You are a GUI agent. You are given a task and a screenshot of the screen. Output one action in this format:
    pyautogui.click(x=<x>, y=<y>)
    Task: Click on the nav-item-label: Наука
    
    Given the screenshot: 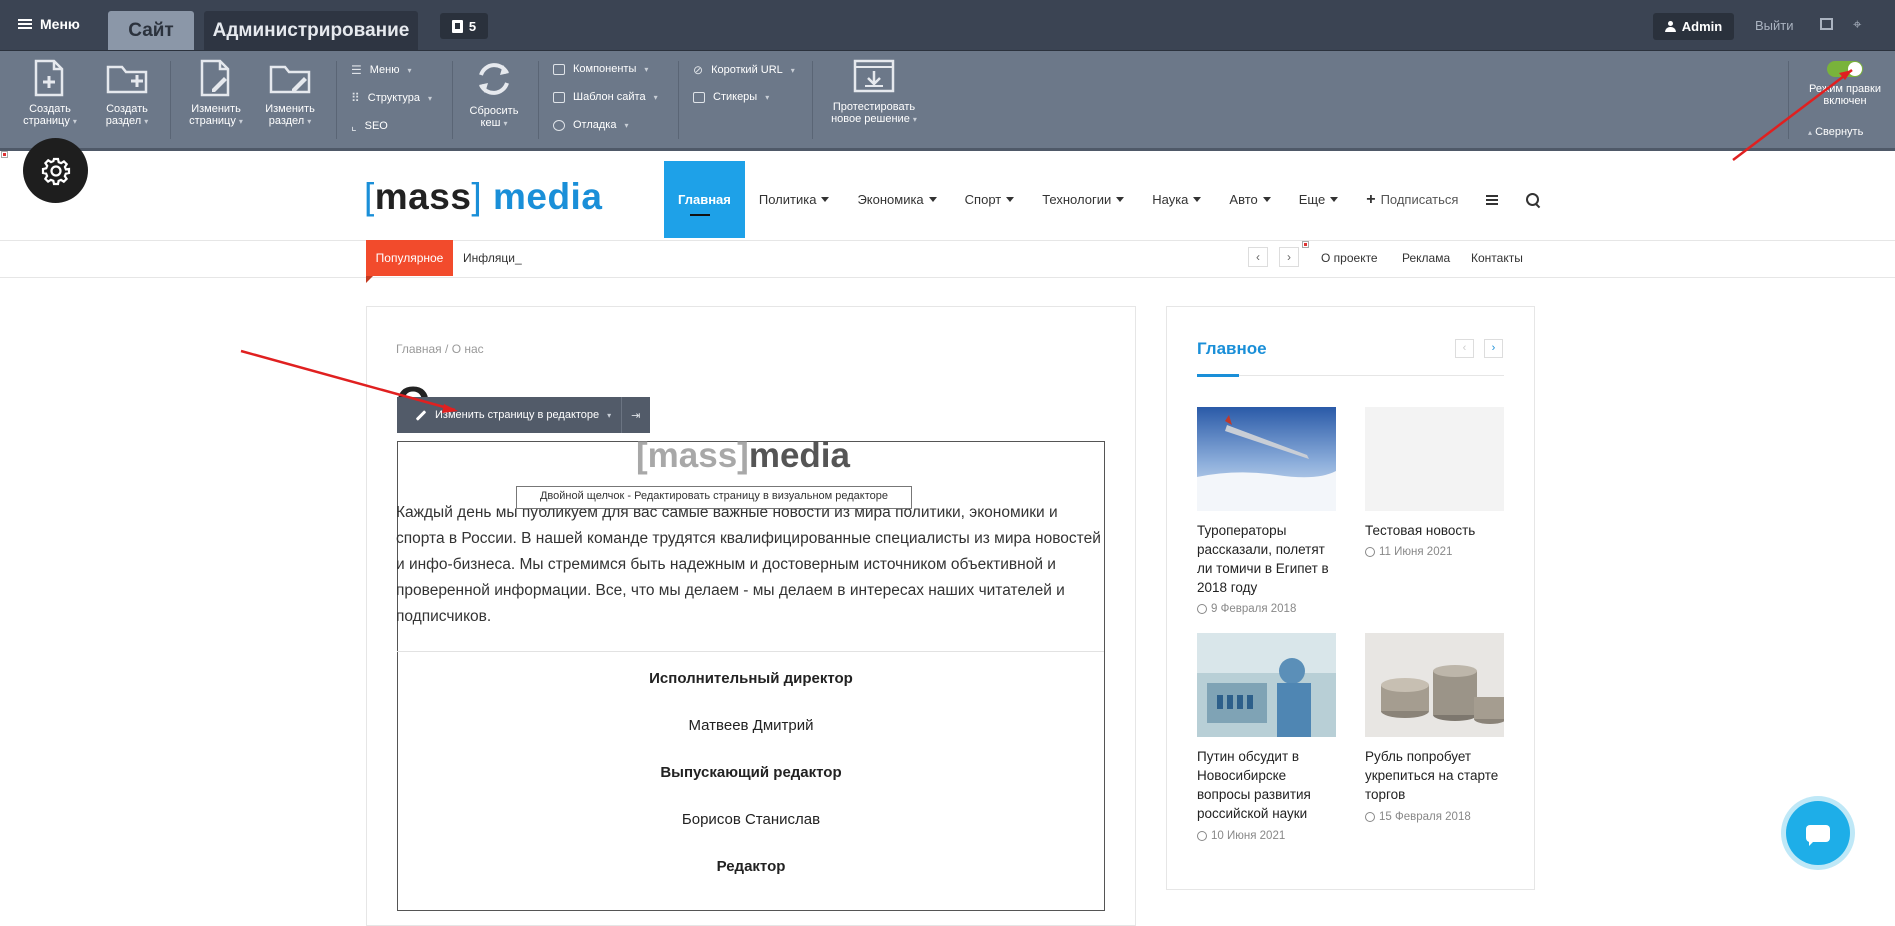 What is the action you would take?
    pyautogui.click(x=1170, y=199)
    